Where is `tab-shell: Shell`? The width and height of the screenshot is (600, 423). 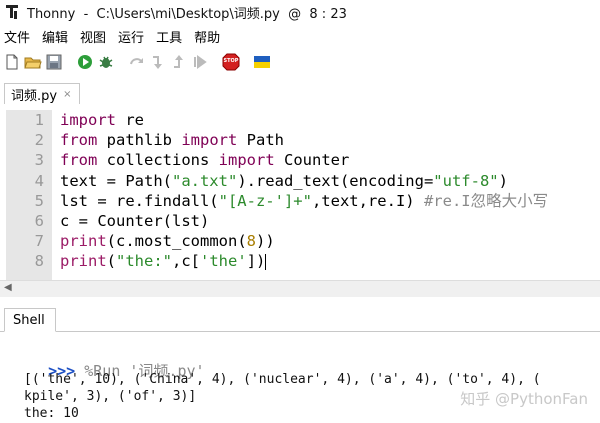
tab-shell: Shell is located at coordinates (30, 320).